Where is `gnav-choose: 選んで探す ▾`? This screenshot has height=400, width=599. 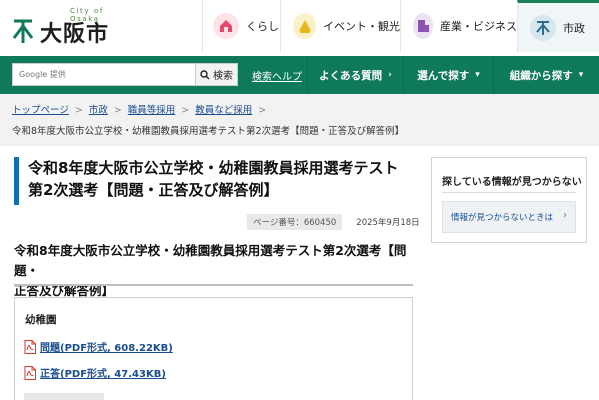
gnav-choose: 選んで探す ▾ is located at coordinates (448, 75).